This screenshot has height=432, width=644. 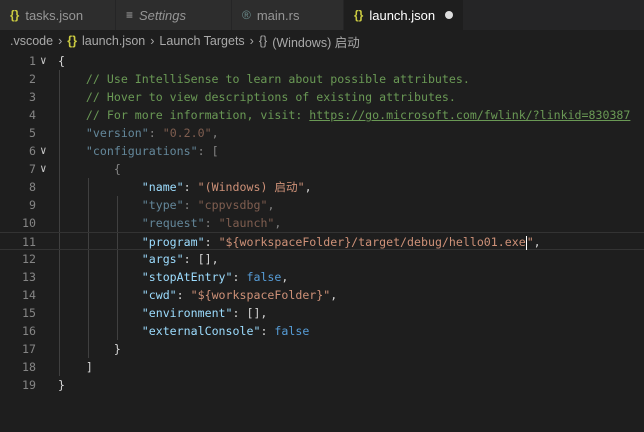 I want to click on code-text: "name": "(Windows) 启动",, so click(x=185, y=187).